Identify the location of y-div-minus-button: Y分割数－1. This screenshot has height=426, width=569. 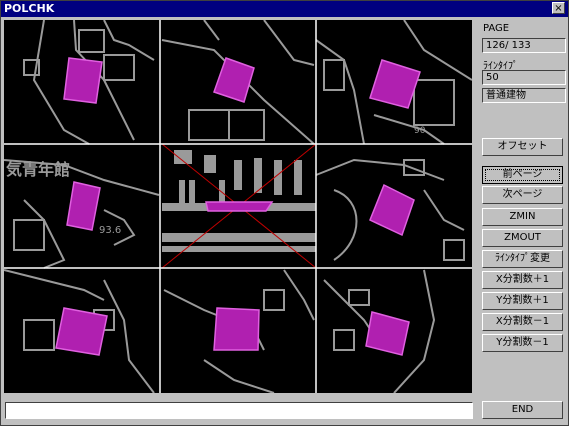
(522, 343).